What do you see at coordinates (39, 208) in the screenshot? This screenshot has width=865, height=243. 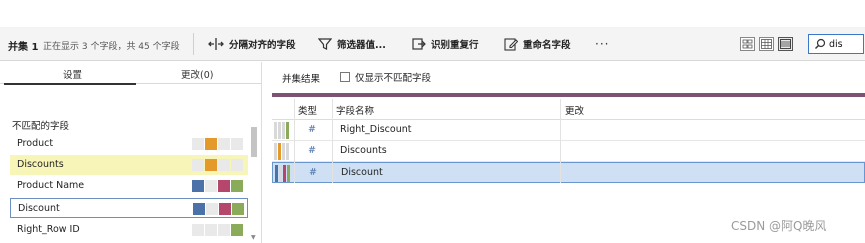 I see `field-name: Discount` at bounding box center [39, 208].